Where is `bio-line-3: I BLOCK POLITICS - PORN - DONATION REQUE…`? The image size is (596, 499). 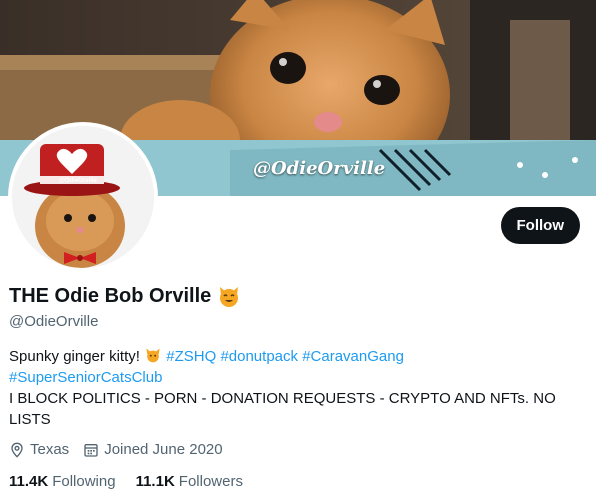 bio-line-3: I BLOCK POLITICS - PORN - DONATION REQUE… is located at coordinates (282, 398).